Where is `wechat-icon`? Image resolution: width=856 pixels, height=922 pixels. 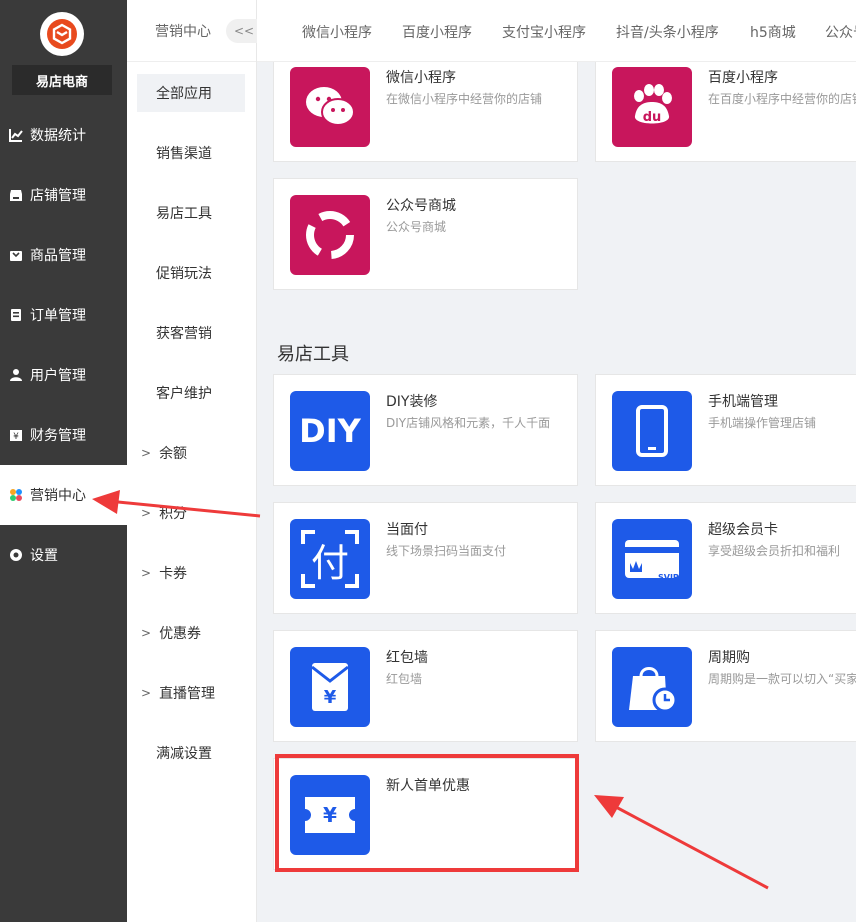
wechat-icon is located at coordinates (330, 107).